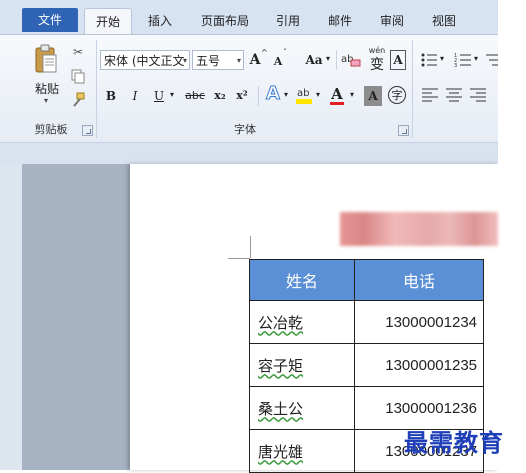 The height and width of the screenshot is (473, 526). Describe the element at coordinates (463, 60) in the screenshot. I see `numbering-icon: 1 2 3` at that location.